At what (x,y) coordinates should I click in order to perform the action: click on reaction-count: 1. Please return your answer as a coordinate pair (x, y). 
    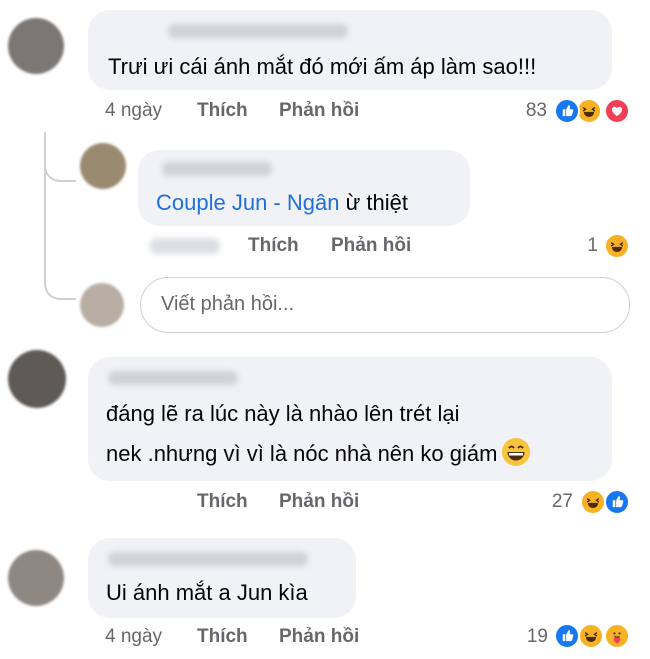
    Looking at the image, I should click on (584, 246).